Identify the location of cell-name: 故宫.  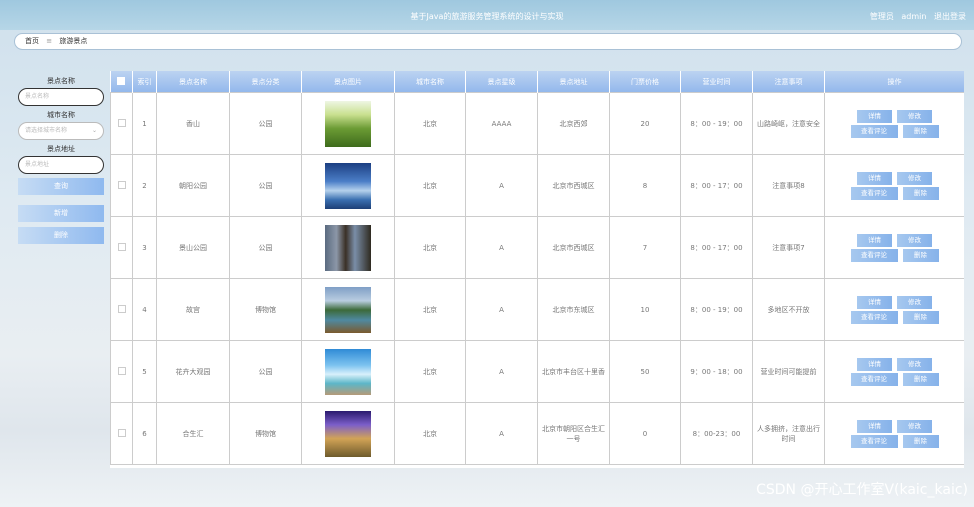
(193, 309).